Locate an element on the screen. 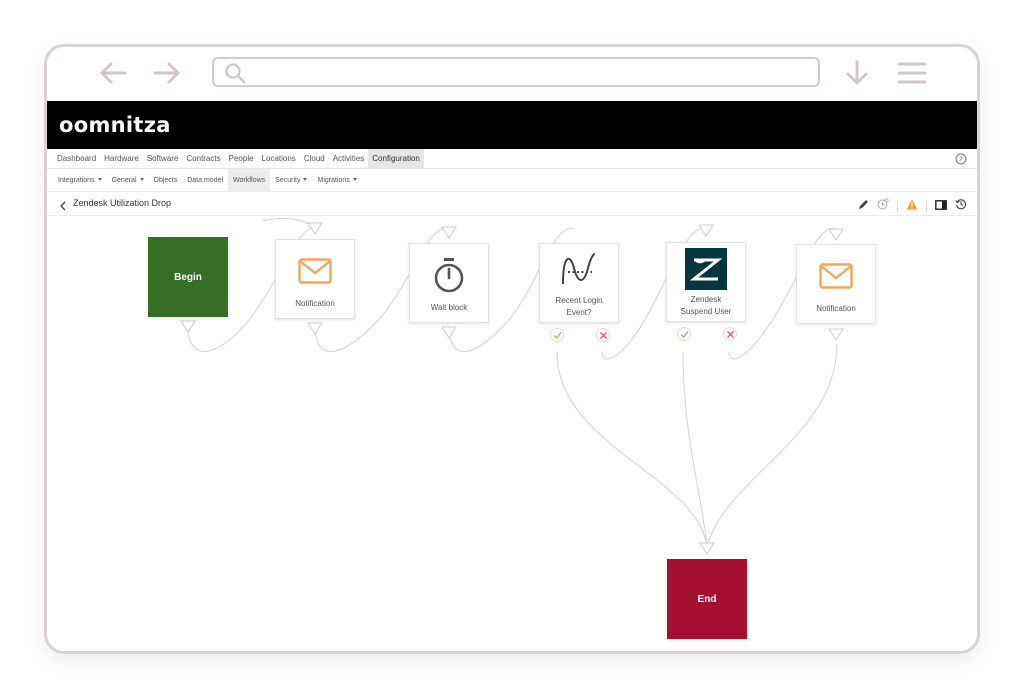  begin-label: Begin is located at coordinates (188, 277).